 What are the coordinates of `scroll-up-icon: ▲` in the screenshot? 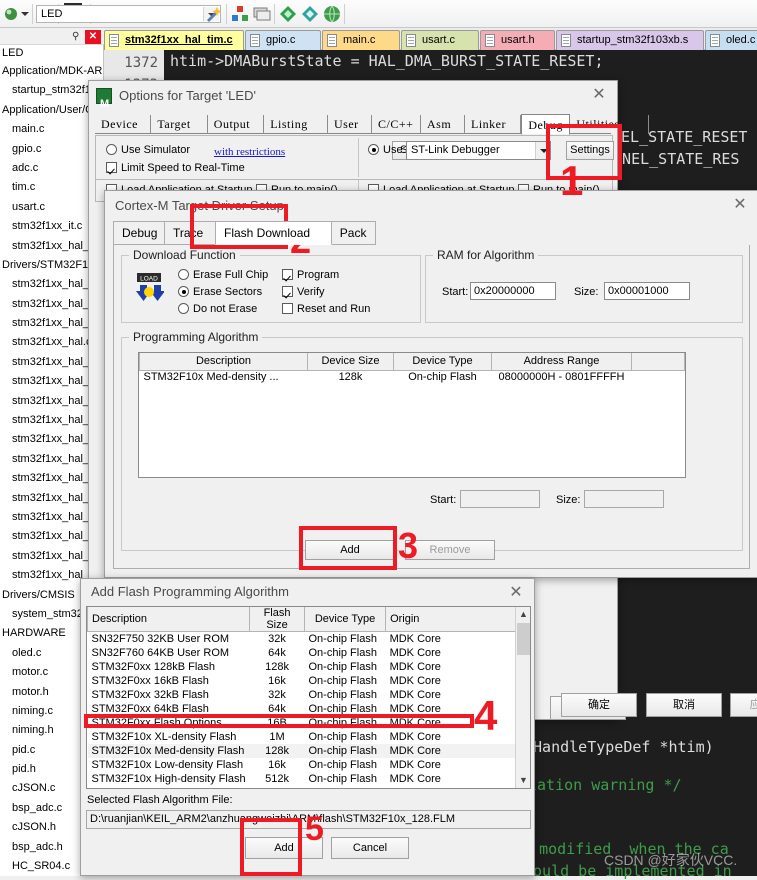 It's located at (523, 614).